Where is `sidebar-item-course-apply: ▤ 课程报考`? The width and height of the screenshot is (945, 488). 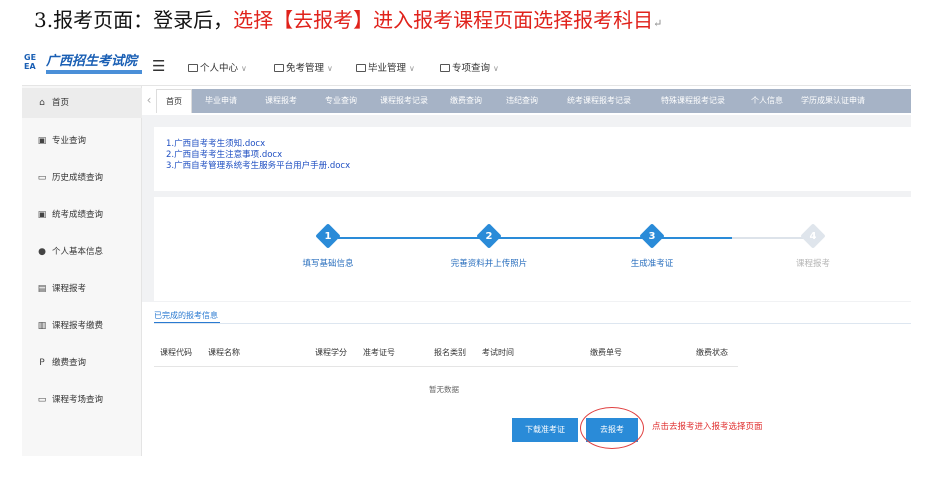 sidebar-item-course-apply: ▤ 课程报考 is located at coordinates (82, 289).